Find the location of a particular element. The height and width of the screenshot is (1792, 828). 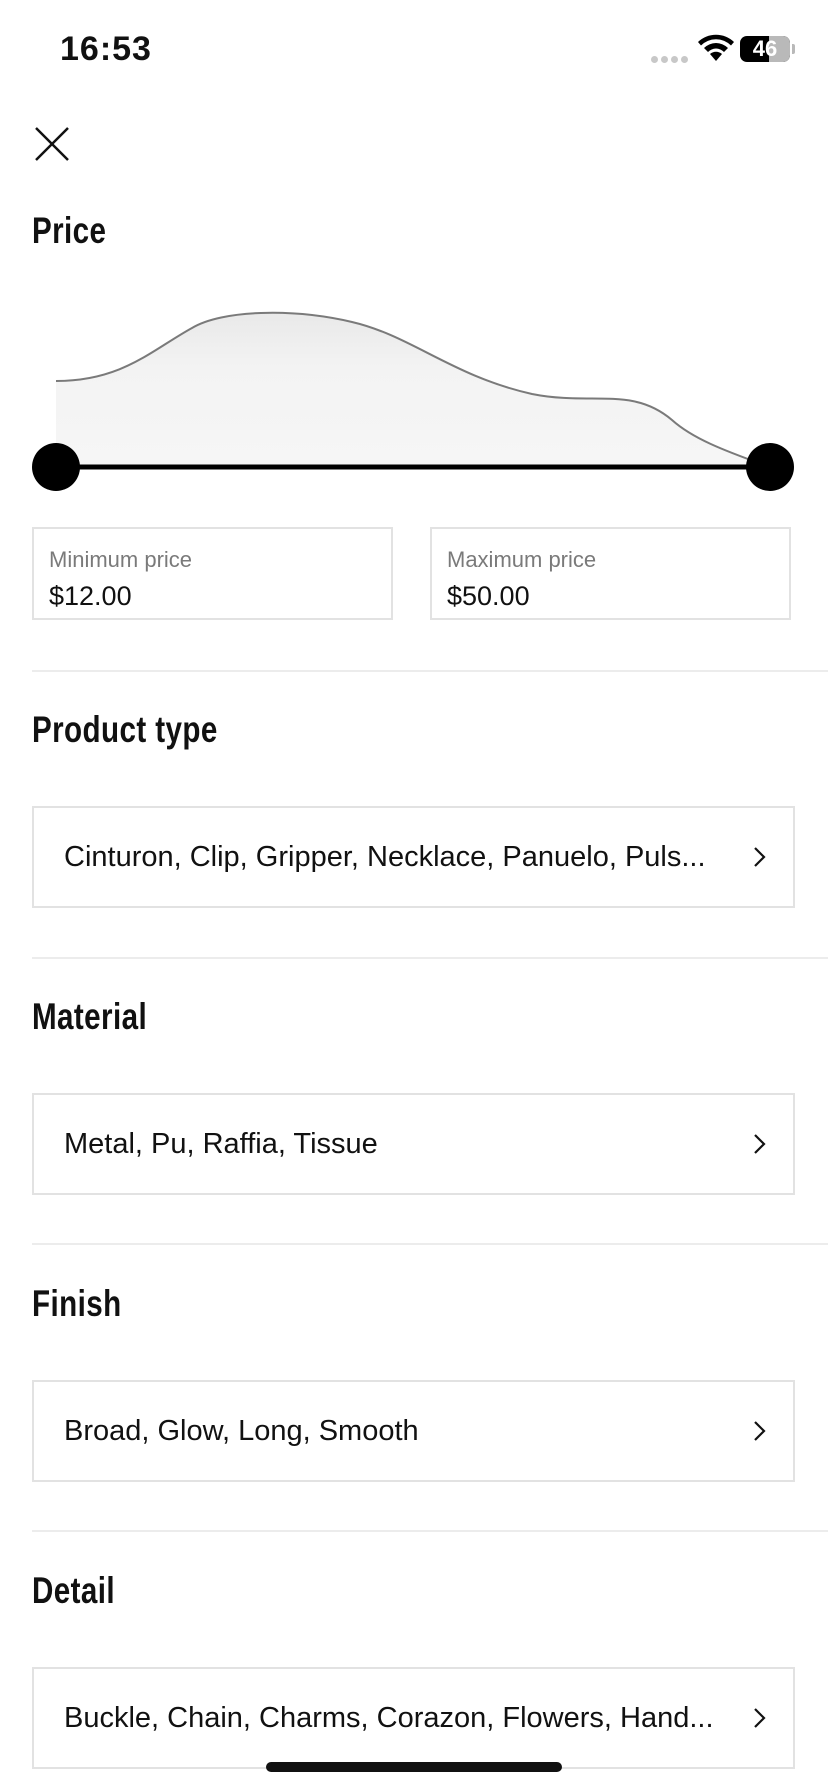

material-value: Metal, Pu, Raffia, Tissue is located at coordinates (221, 1144).